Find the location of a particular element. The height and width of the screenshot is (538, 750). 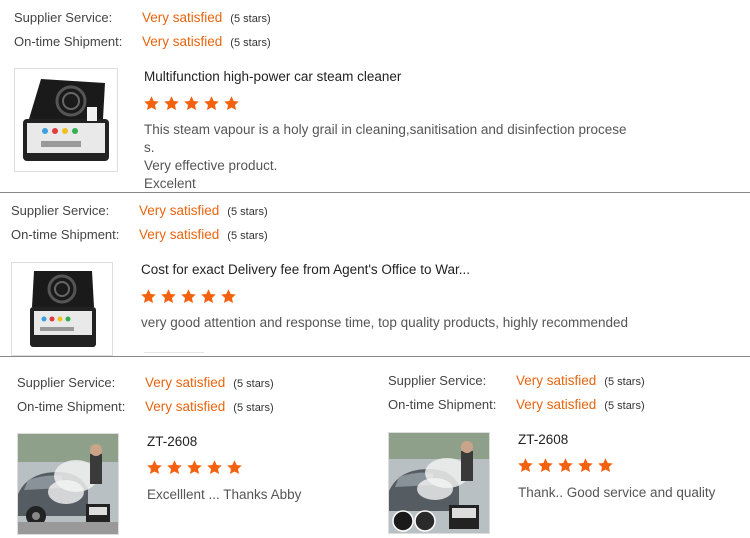

review-line: Excelllent ... Thanks Abby is located at coordinates (224, 494).